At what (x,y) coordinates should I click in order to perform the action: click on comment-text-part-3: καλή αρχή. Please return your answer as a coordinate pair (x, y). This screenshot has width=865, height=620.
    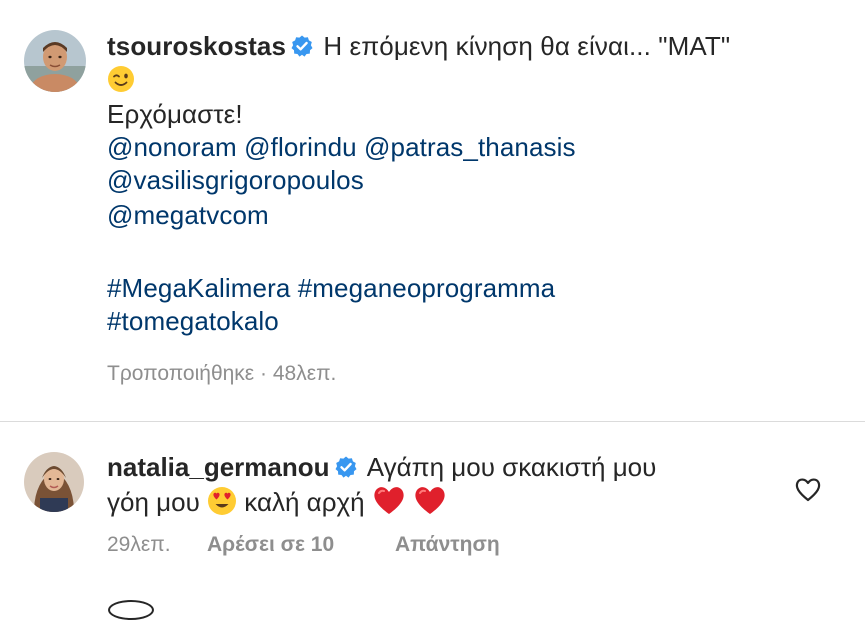
    Looking at the image, I should click on (304, 502).